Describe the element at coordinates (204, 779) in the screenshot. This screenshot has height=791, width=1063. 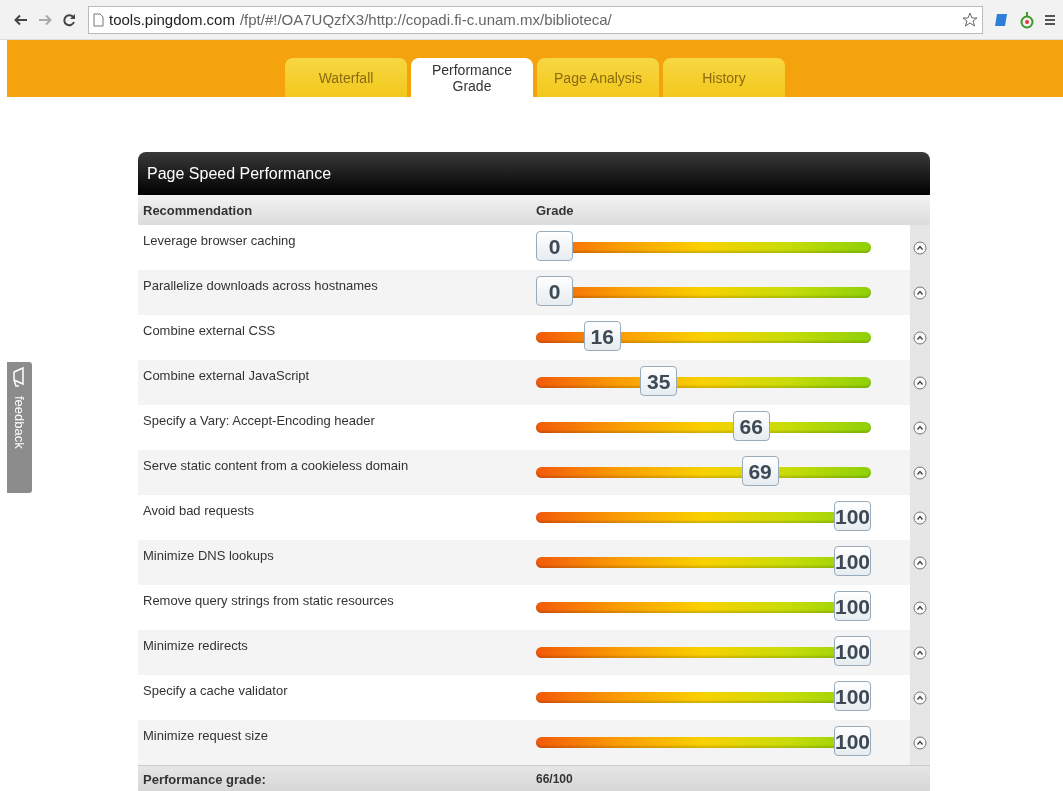
I see `footer-label: Performance grade:` at that location.